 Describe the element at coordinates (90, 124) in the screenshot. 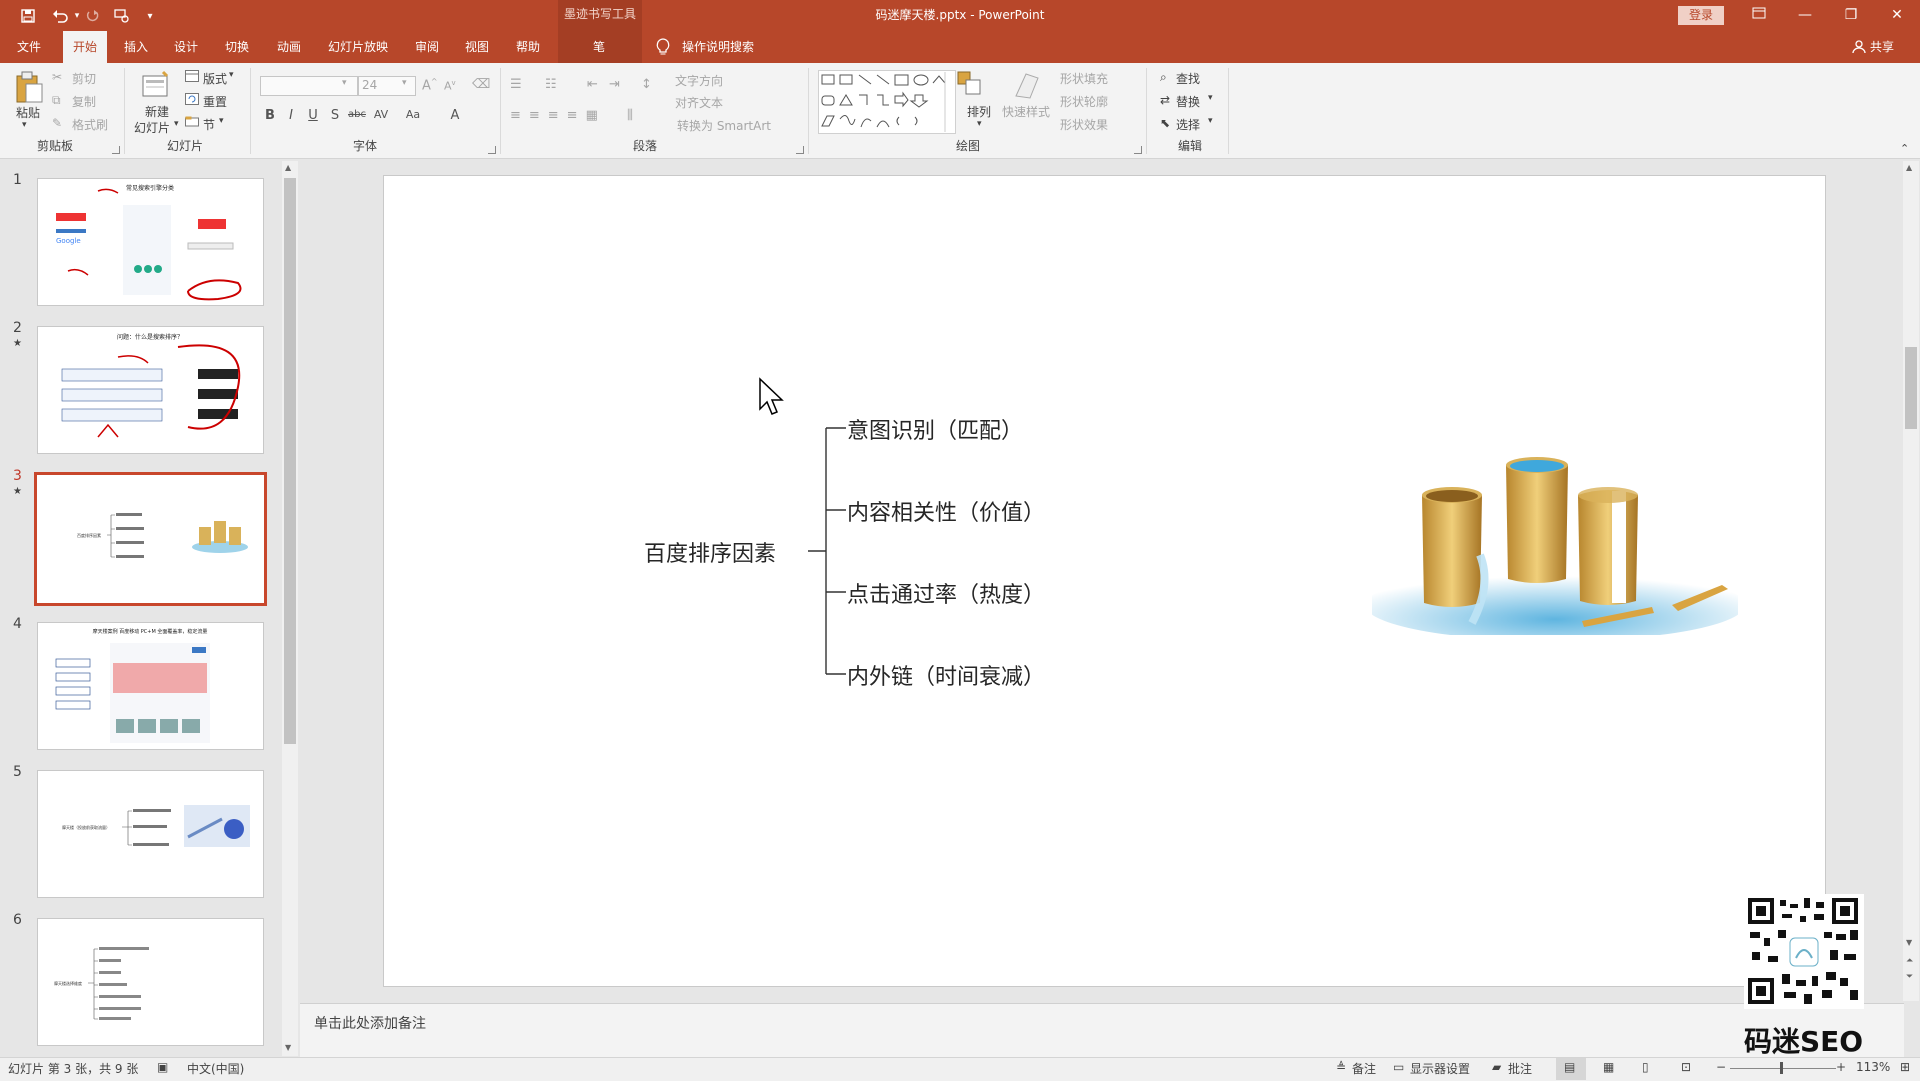

I see `format-painter-button: 格式刷` at that location.